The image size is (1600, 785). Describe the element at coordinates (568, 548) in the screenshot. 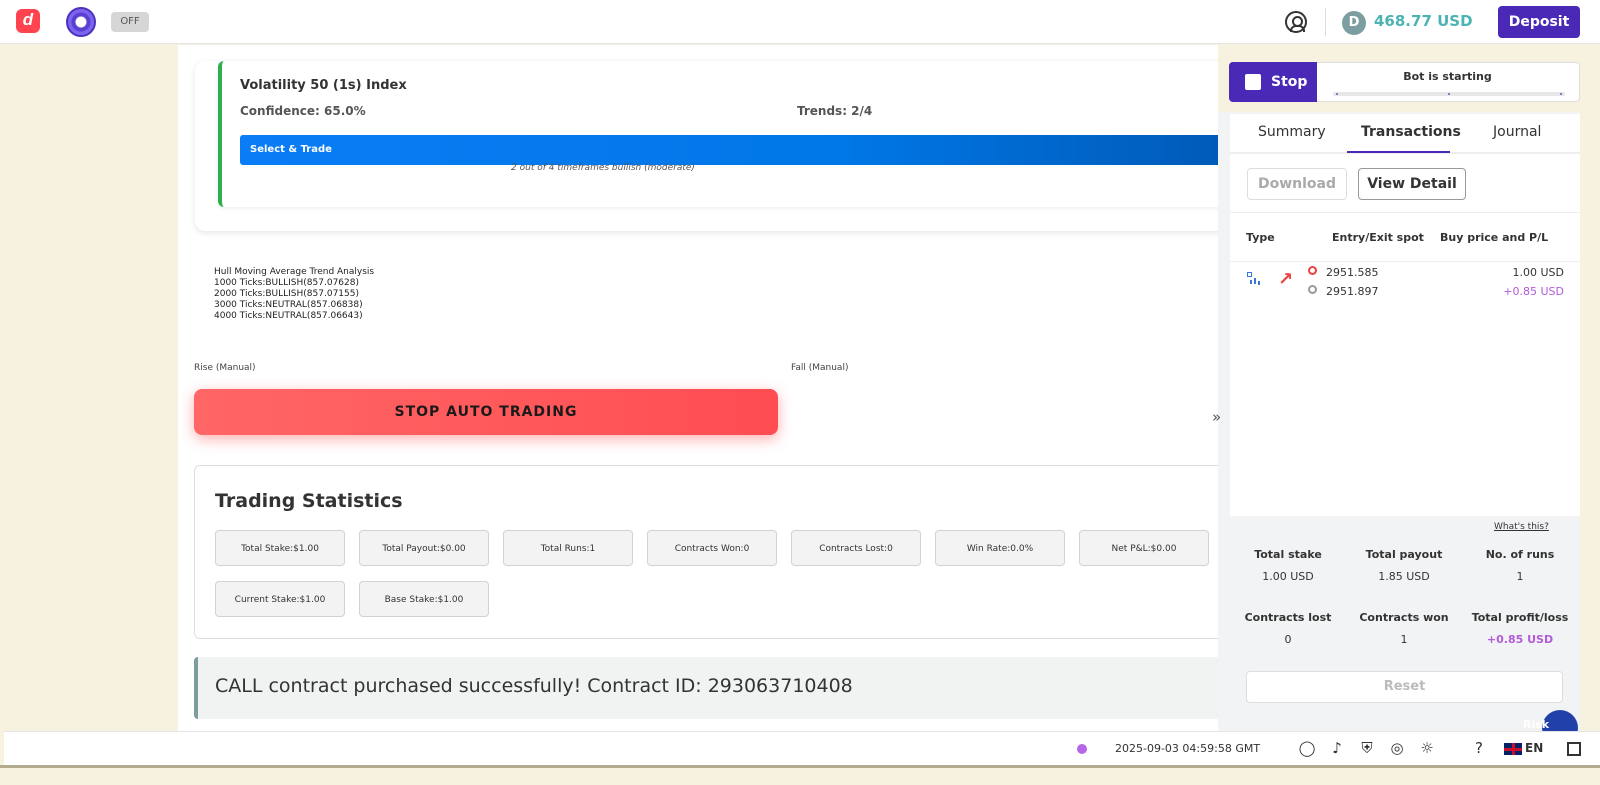

I see `stat-total-runs: Total Runs:1` at that location.